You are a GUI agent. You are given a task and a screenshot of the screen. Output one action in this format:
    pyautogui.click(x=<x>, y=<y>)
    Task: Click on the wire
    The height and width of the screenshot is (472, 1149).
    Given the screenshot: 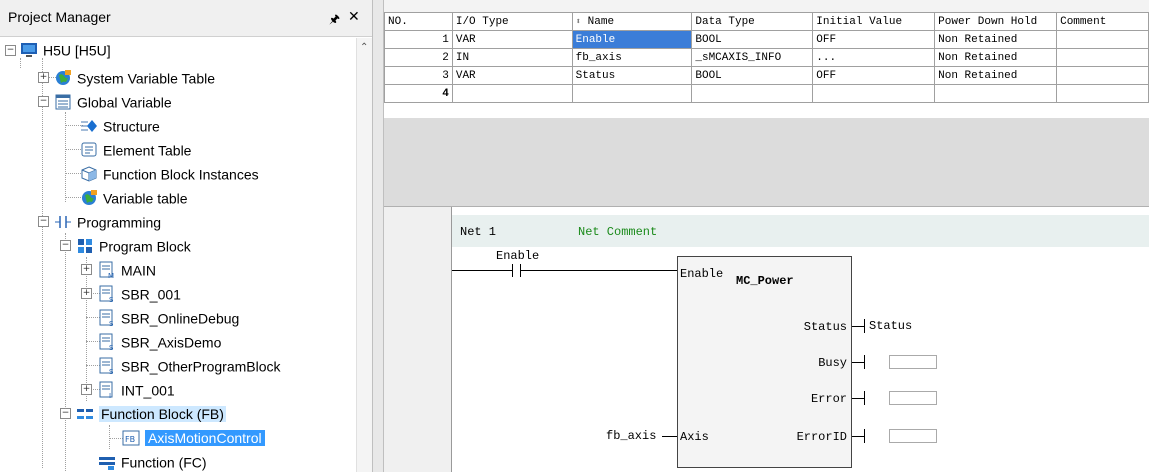 What is the action you would take?
    pyautogui.click(x=669, y=436)
    